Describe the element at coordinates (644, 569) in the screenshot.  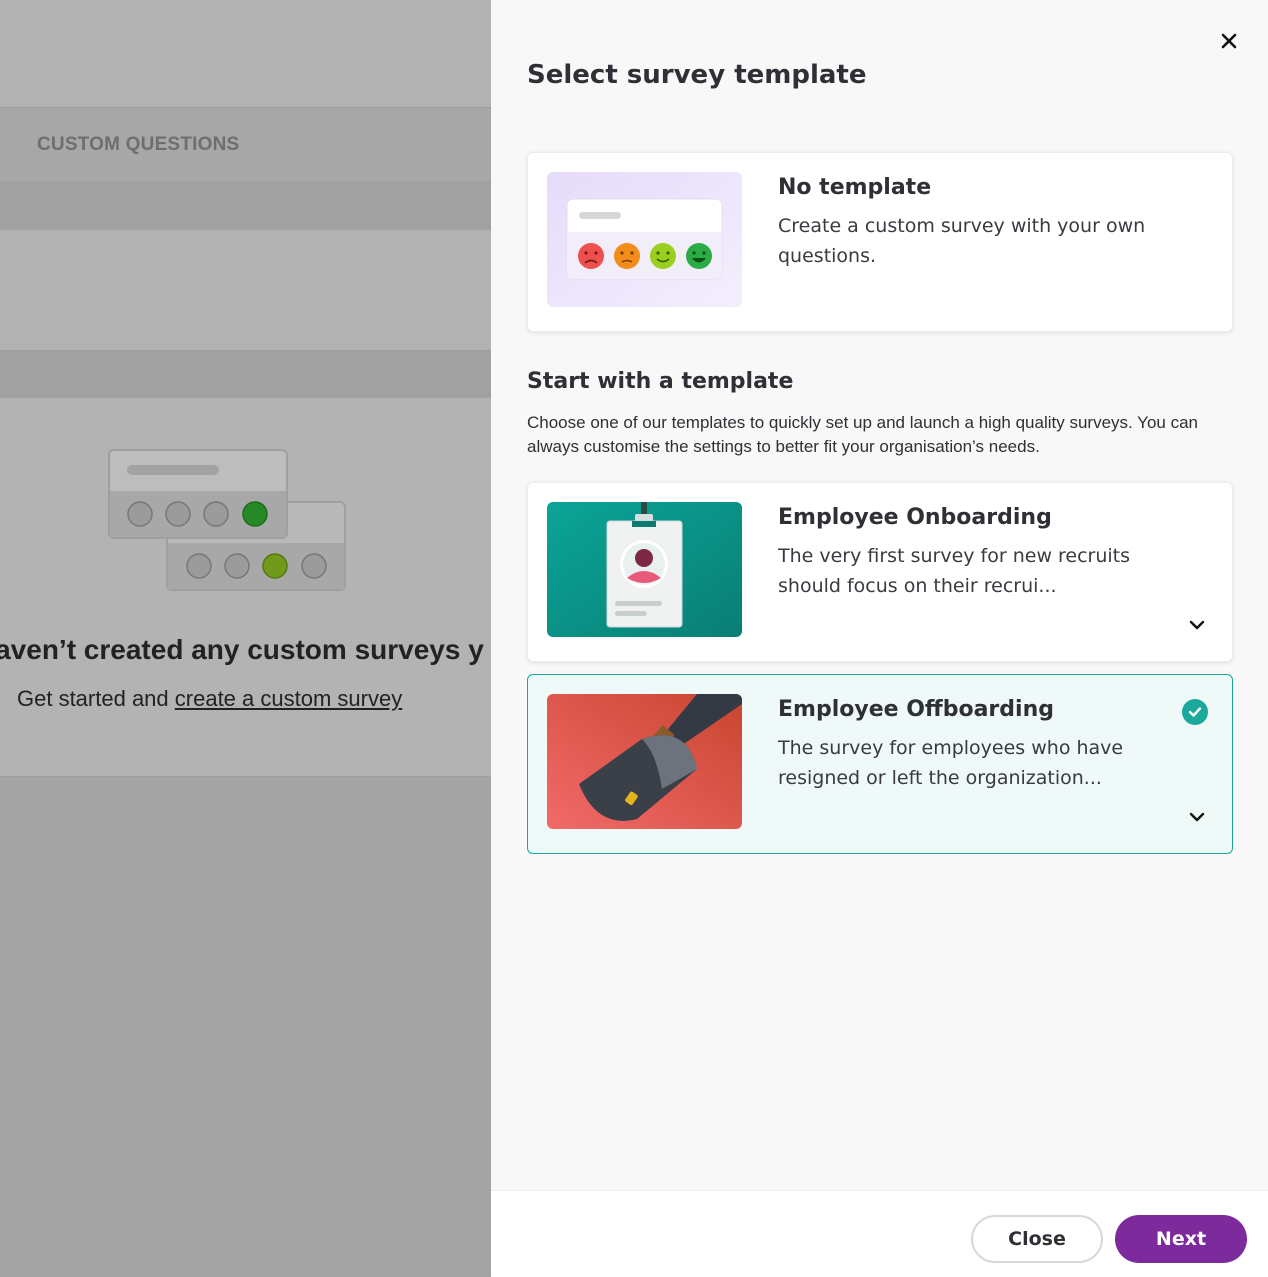
I see `onboarding-illustration` at that location.